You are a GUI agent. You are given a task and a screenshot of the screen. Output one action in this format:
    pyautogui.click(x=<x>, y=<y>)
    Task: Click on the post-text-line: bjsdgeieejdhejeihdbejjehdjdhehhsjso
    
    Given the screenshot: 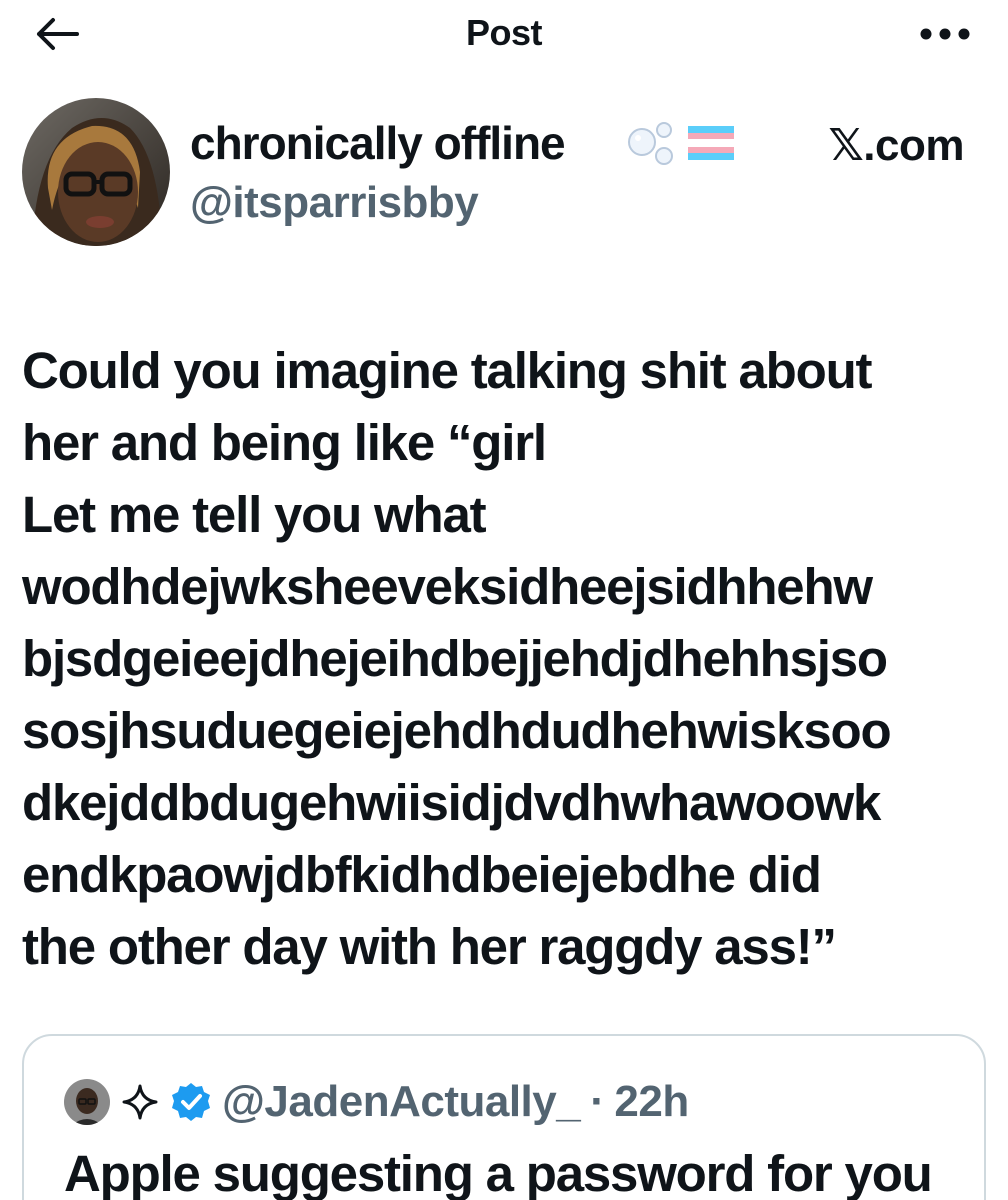 What is the action you would take?
    pyautogui.click(x=455, y=658)
    